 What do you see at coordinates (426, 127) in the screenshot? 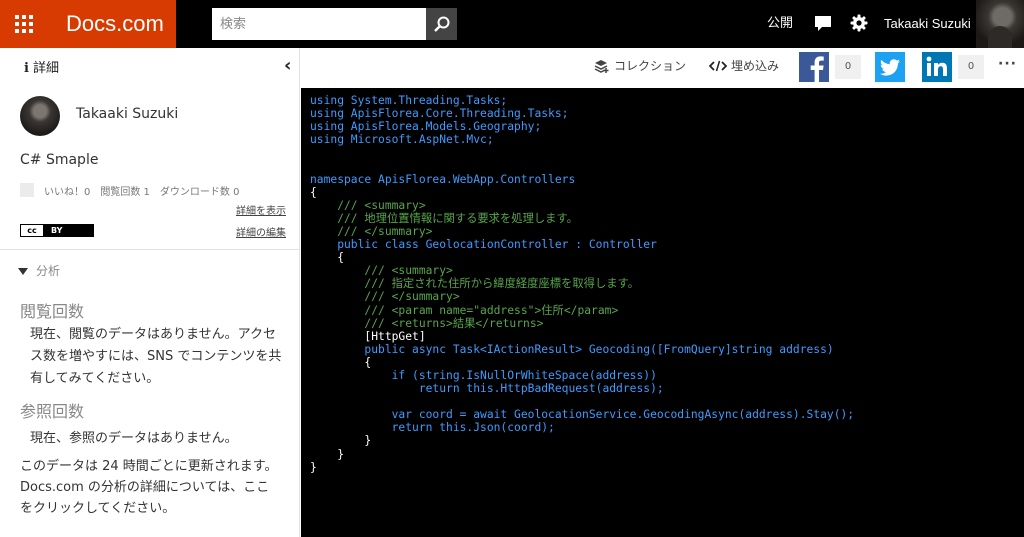
I see `code-line: using ApisFlorea.Models.Geography;` at bounding box center [426, 127].